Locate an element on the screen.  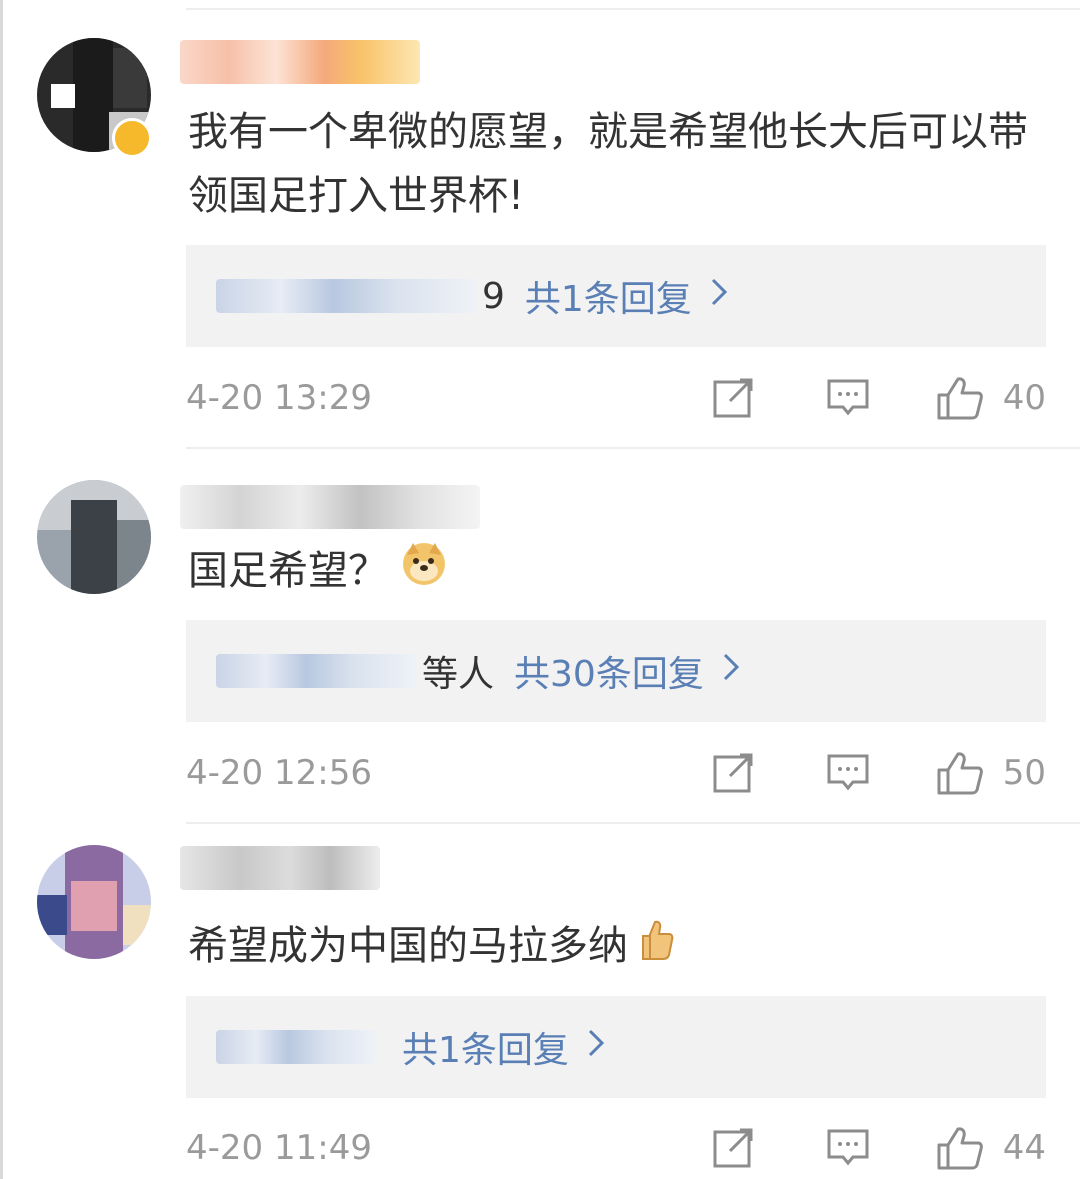
timestamp: 4-20 11:49 is located at coordinates (279, 1148).